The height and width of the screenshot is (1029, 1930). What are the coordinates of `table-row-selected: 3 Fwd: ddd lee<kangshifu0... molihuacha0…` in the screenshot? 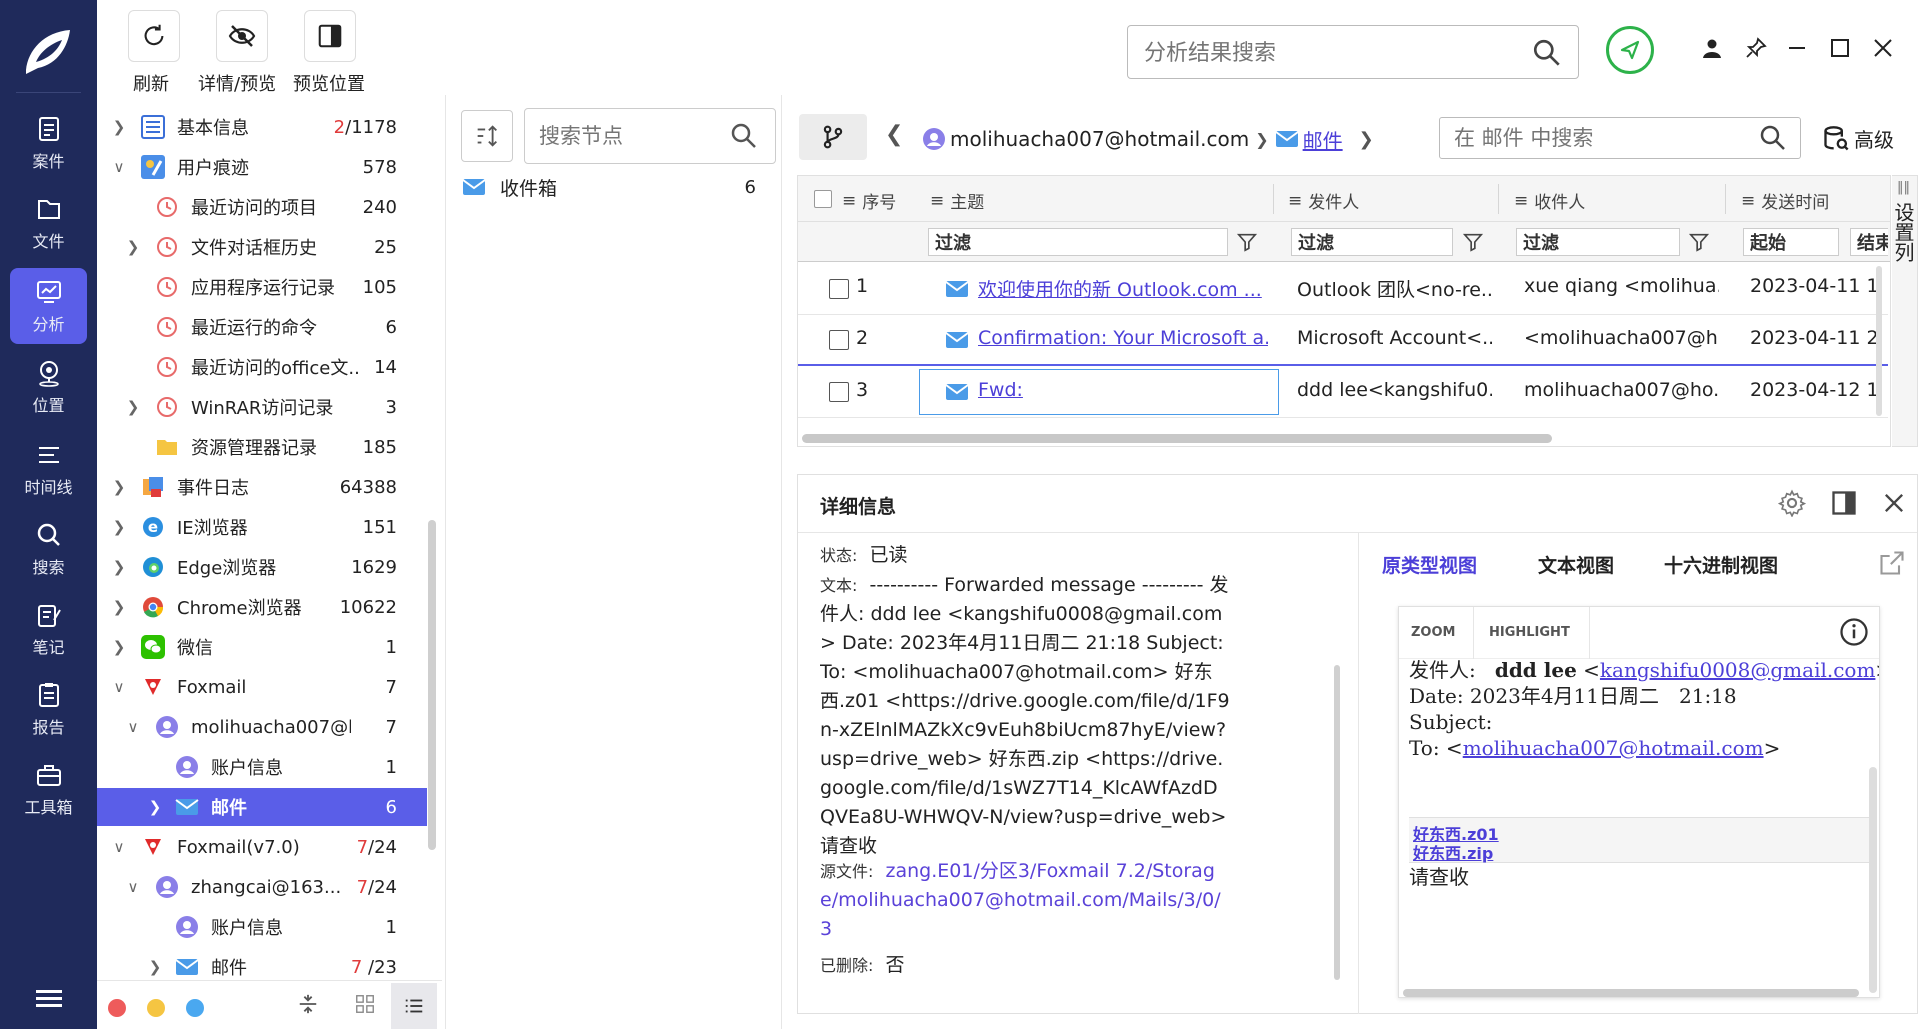 It's located at (1343, 393).